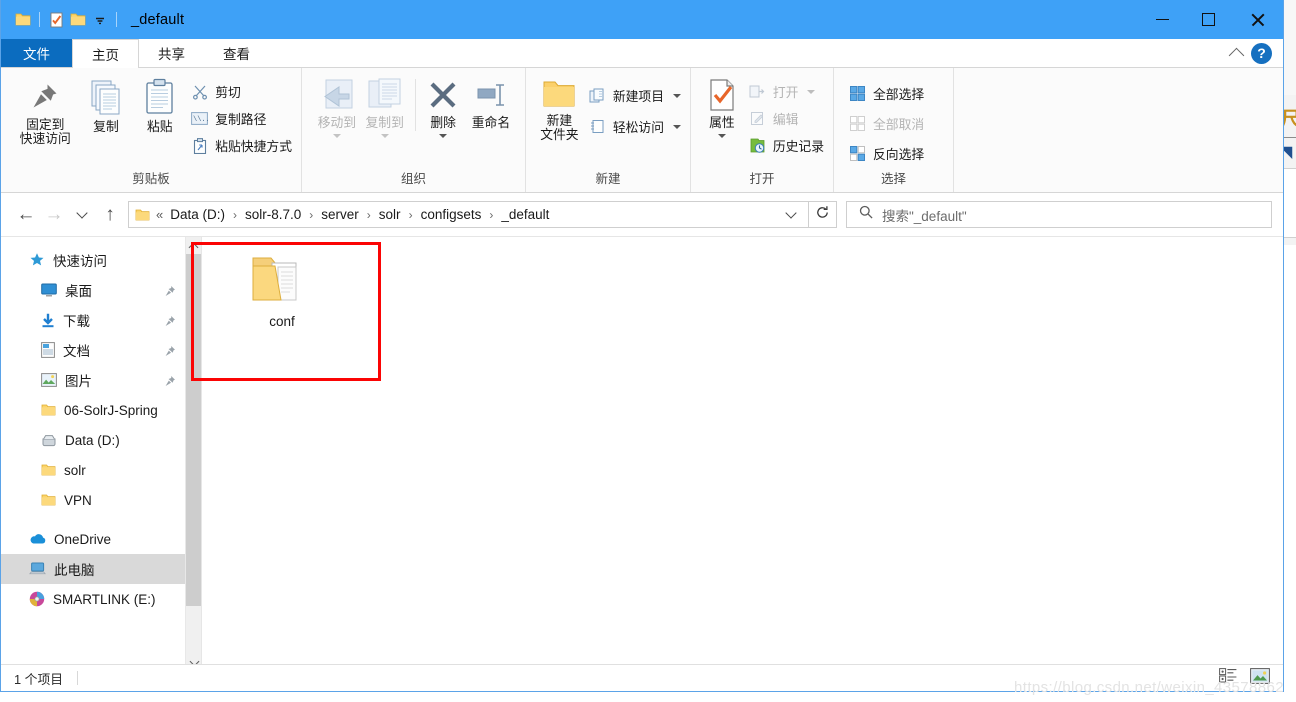  Describe the element at coordinates (93, 470) in the screenshot. I see `sidebar-item-solr: solr` at that location.